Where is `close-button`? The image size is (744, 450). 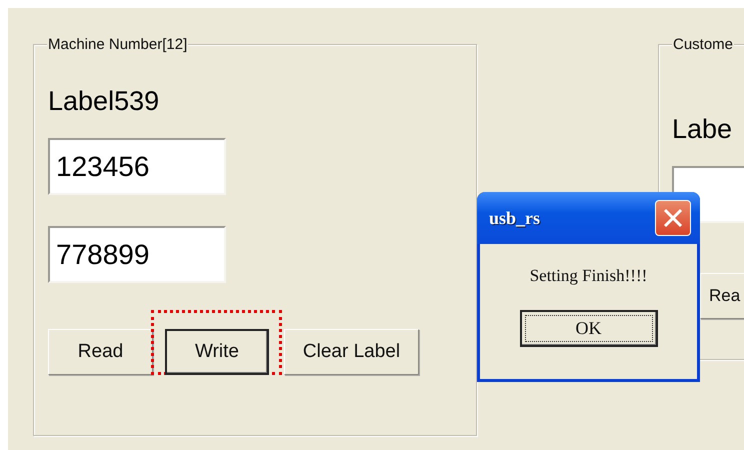 close-button is located at coordinates (673, 218).